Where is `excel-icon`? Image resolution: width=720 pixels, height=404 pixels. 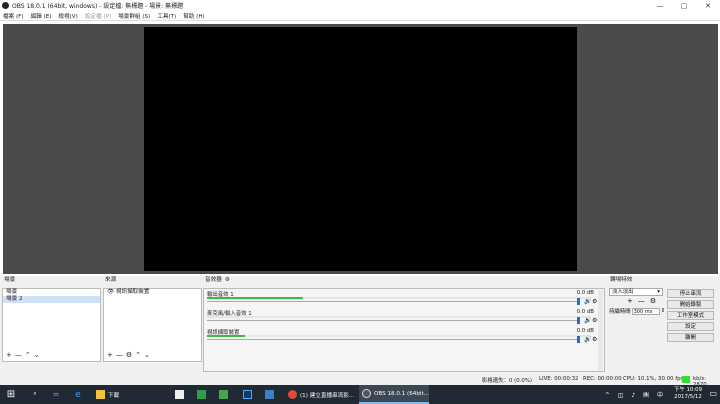 excel-icon is located at coordinates (201, 394).